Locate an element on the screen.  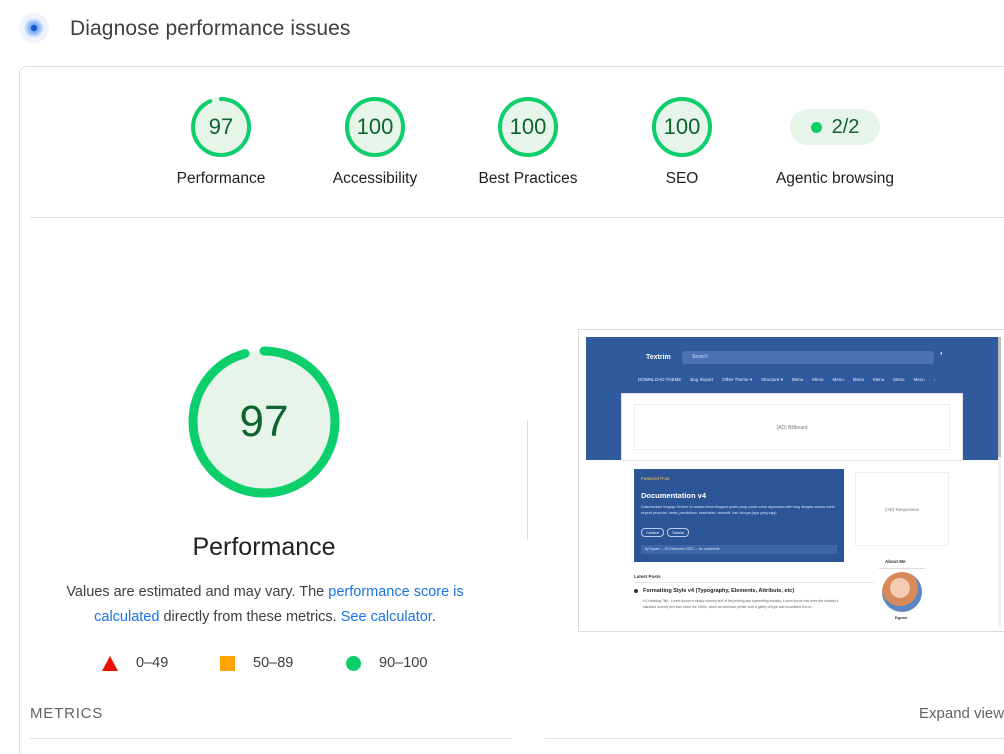
site-logo: Textrim is located at coordinates (658, 357).